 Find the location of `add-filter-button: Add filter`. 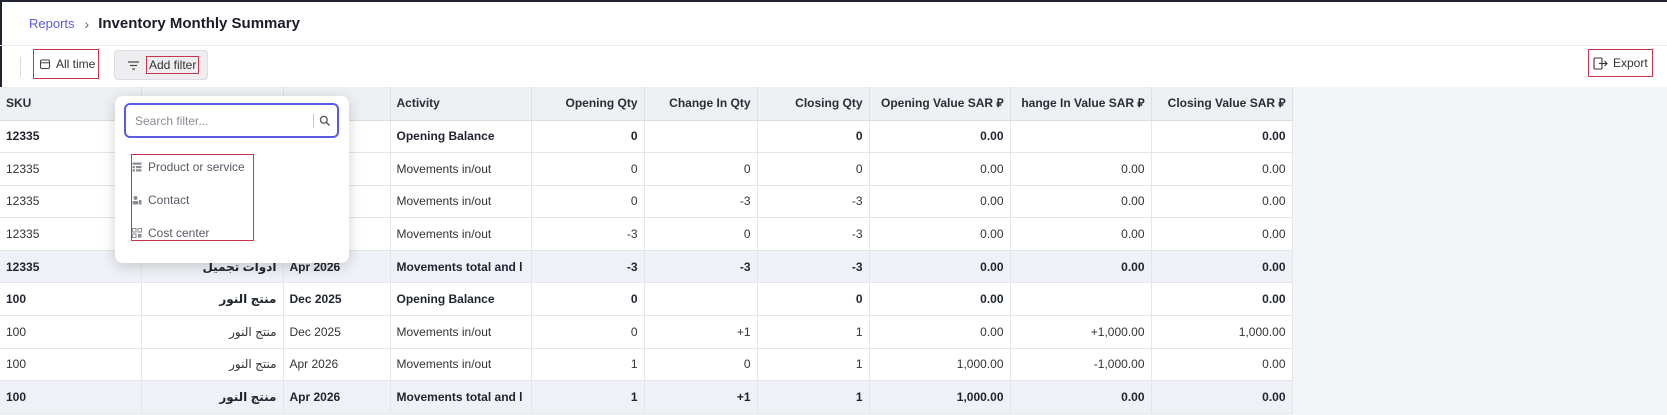

add-filter-button: Add filter is located at coordinates (161, 65).